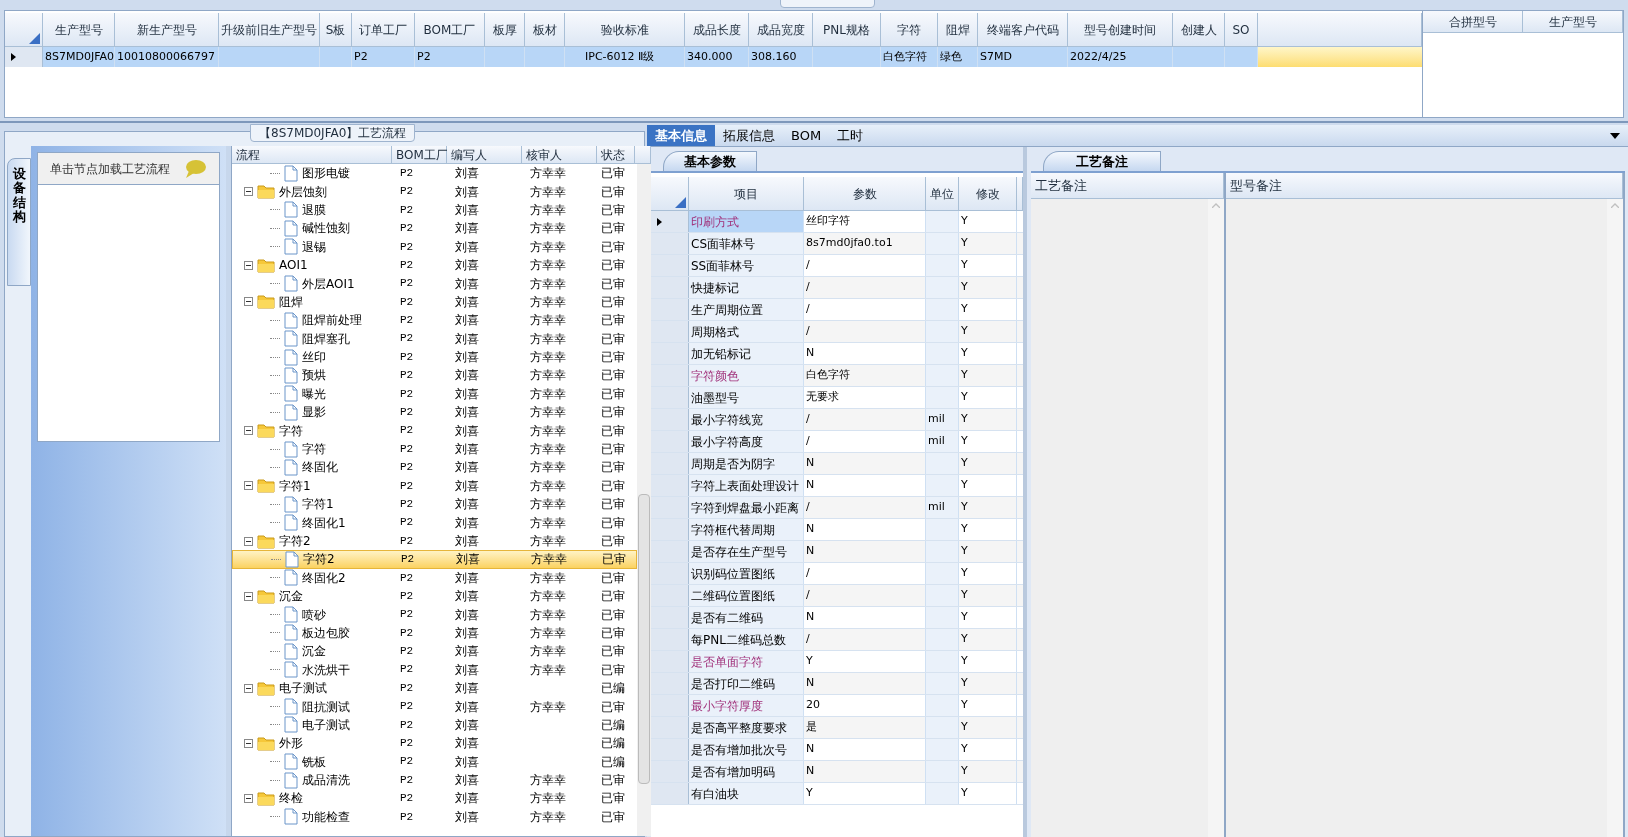  I want to click on table-cell: 绿色, so click(958, 57).